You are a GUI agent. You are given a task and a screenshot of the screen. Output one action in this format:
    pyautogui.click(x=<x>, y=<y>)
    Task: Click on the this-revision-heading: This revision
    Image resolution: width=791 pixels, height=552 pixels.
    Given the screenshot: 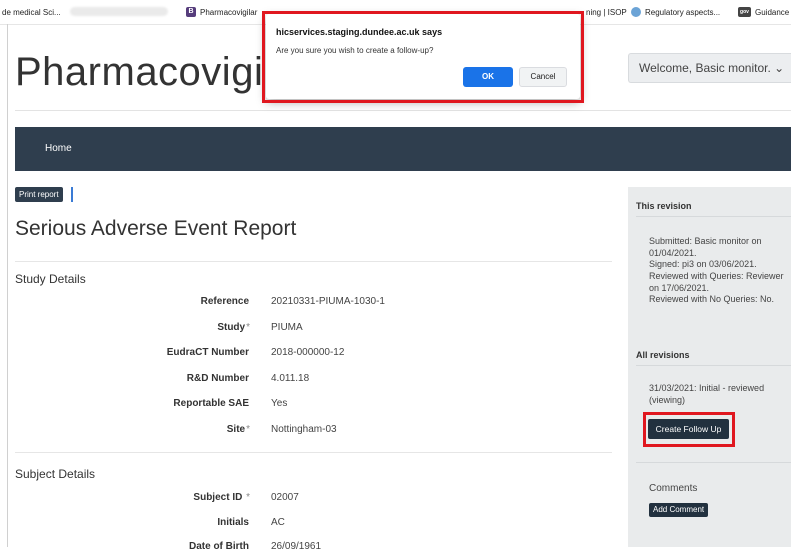 What is the action you would take?
    pyautogui.click(x=664, y=206)
    